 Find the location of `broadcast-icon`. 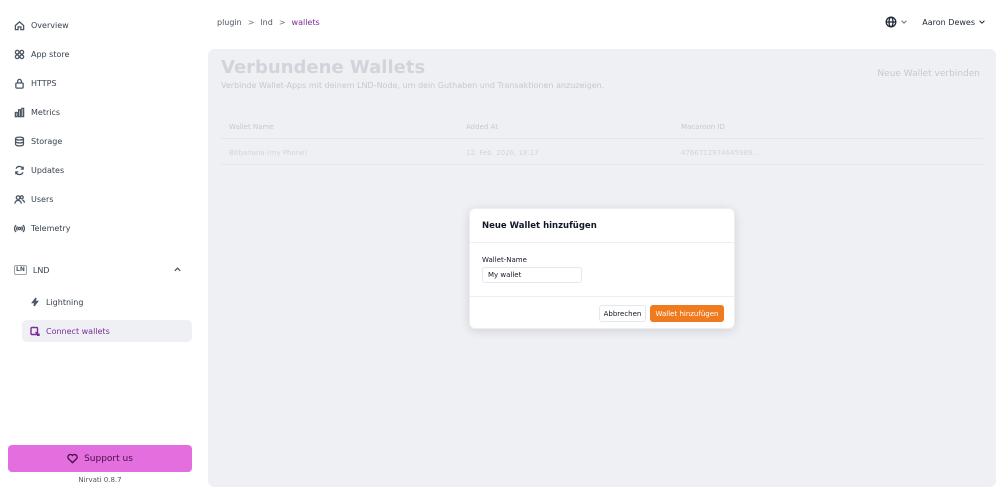

broadcast-icon is located at coordinates (19, 228).